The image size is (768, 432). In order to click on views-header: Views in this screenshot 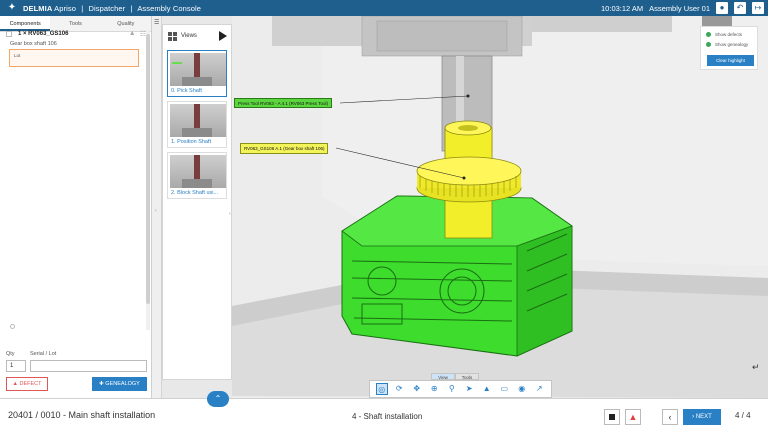, I will do `click(197, 36)`.